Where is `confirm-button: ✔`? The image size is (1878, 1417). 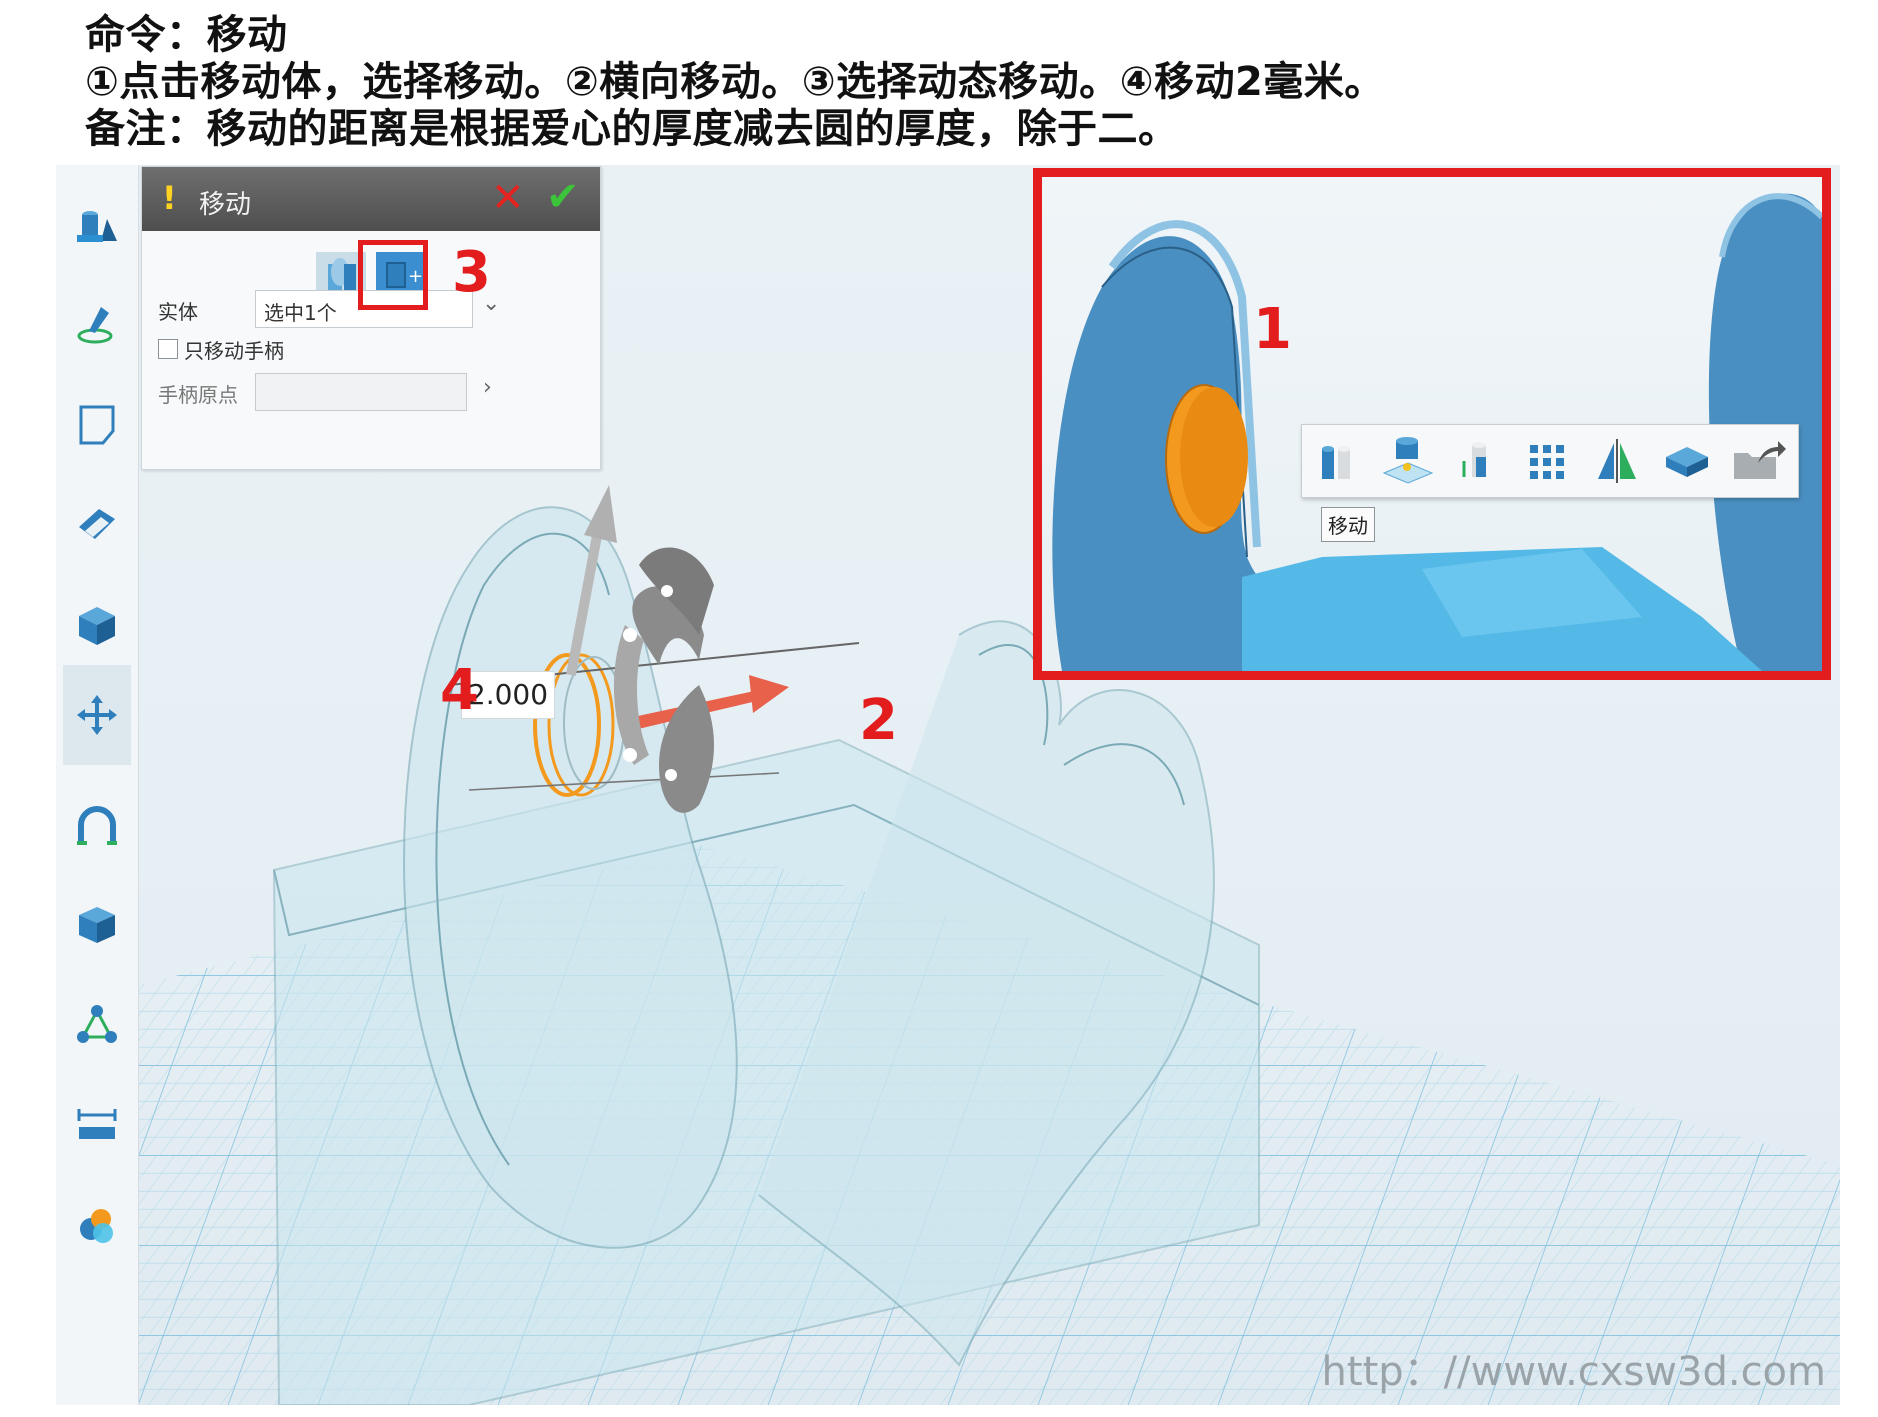 confirm-button: ✔ is located at coordinates (563, 197).